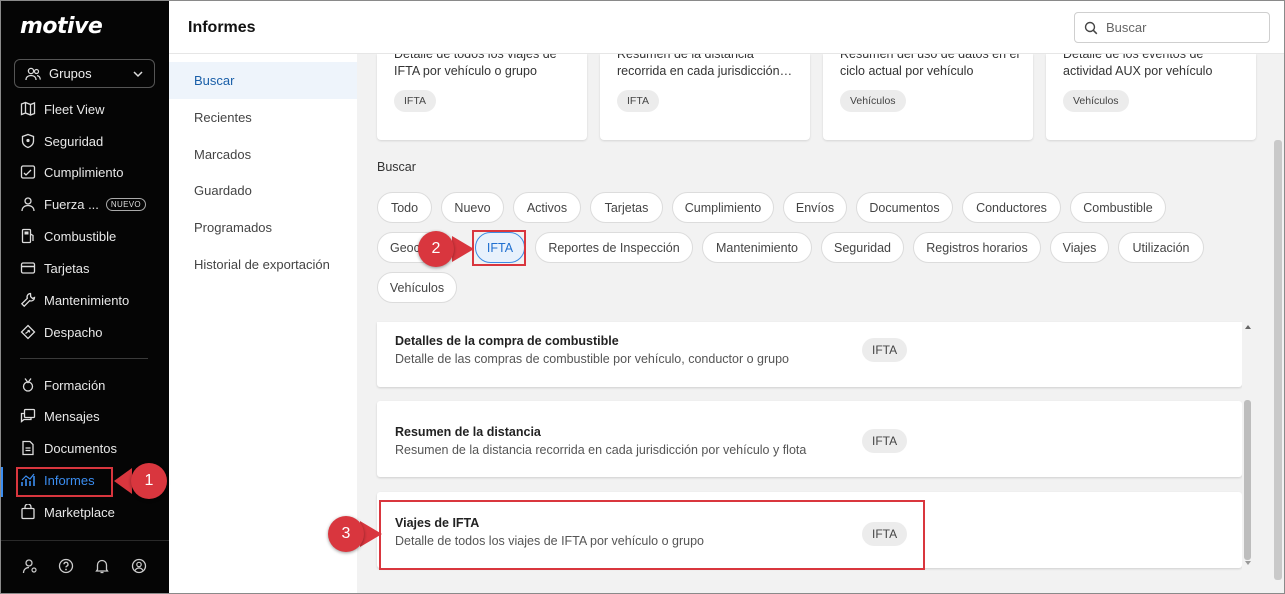  I want to click on sidebar-item-combustible: Combustible, so click(68, 236).